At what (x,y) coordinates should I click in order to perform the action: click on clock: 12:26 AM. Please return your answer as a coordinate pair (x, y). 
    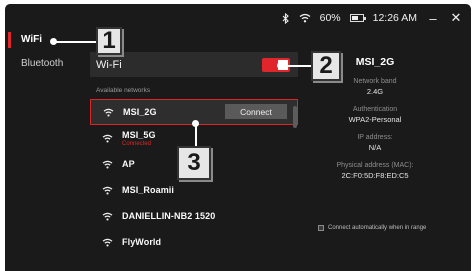
    Looking at the image, I should click on (394, 18).